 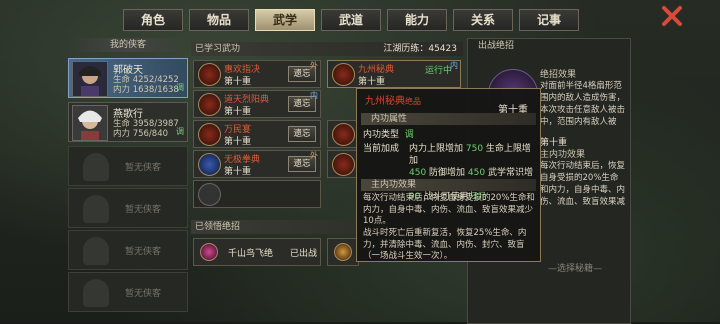 What do you see at coordinates (417, 20) in the screenshot?
I see `tab-abilities: 能力` at bounding box center [417, 20].